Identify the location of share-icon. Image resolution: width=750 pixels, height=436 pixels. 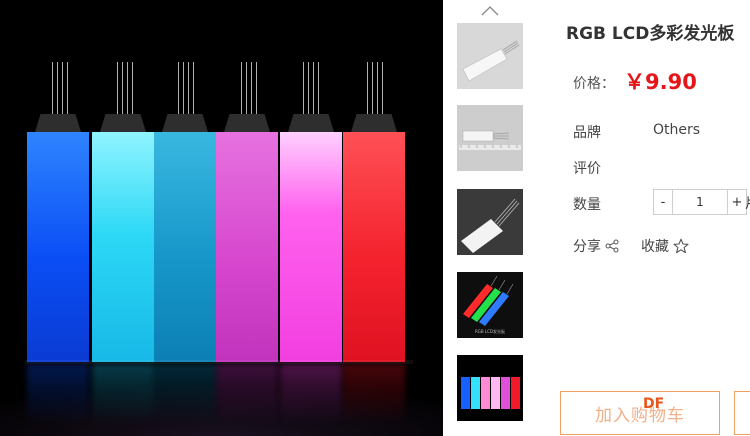
(612, 246).